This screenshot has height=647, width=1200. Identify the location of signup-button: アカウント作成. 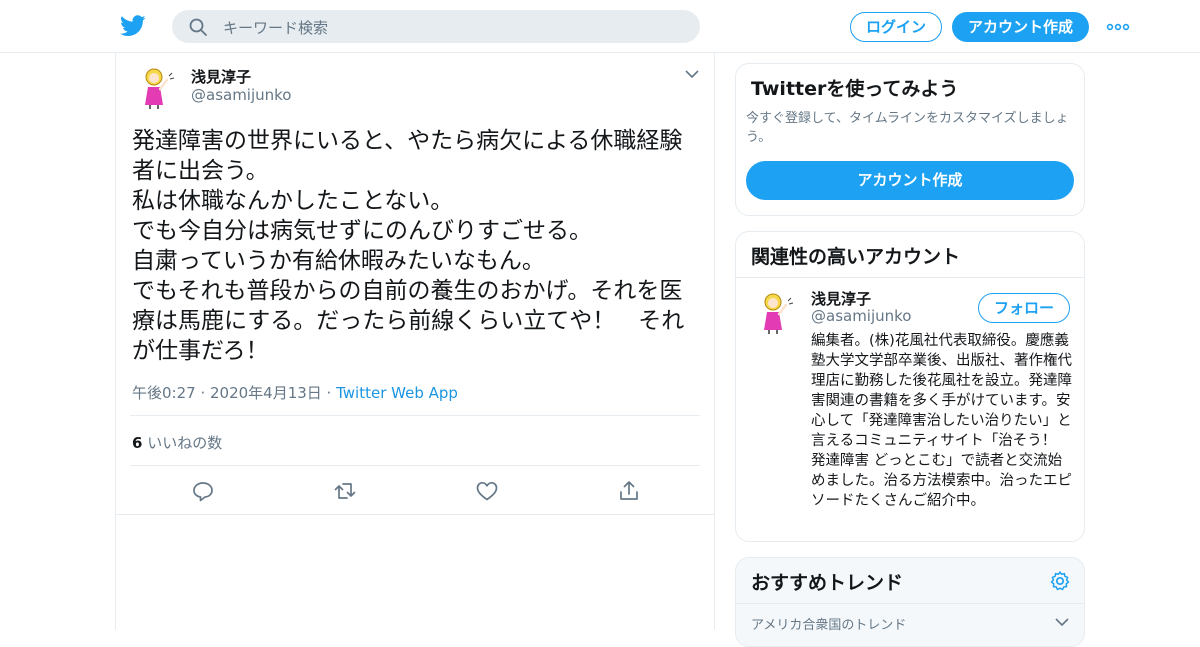
(1020, 27).